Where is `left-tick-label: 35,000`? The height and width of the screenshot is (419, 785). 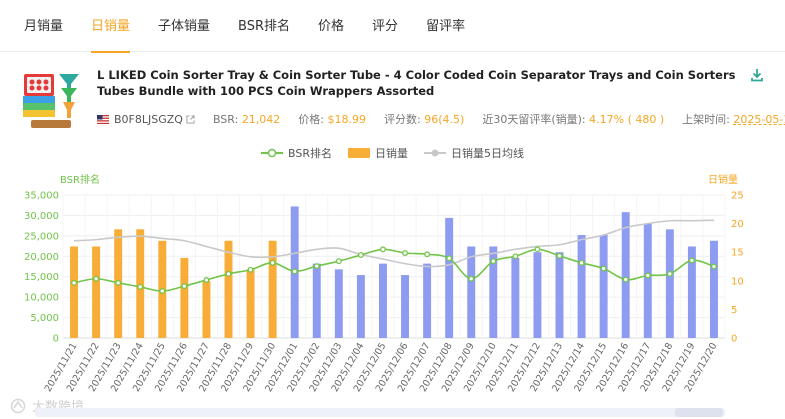
left-tick-label: 35,000 is located at coordinates (41, 196).